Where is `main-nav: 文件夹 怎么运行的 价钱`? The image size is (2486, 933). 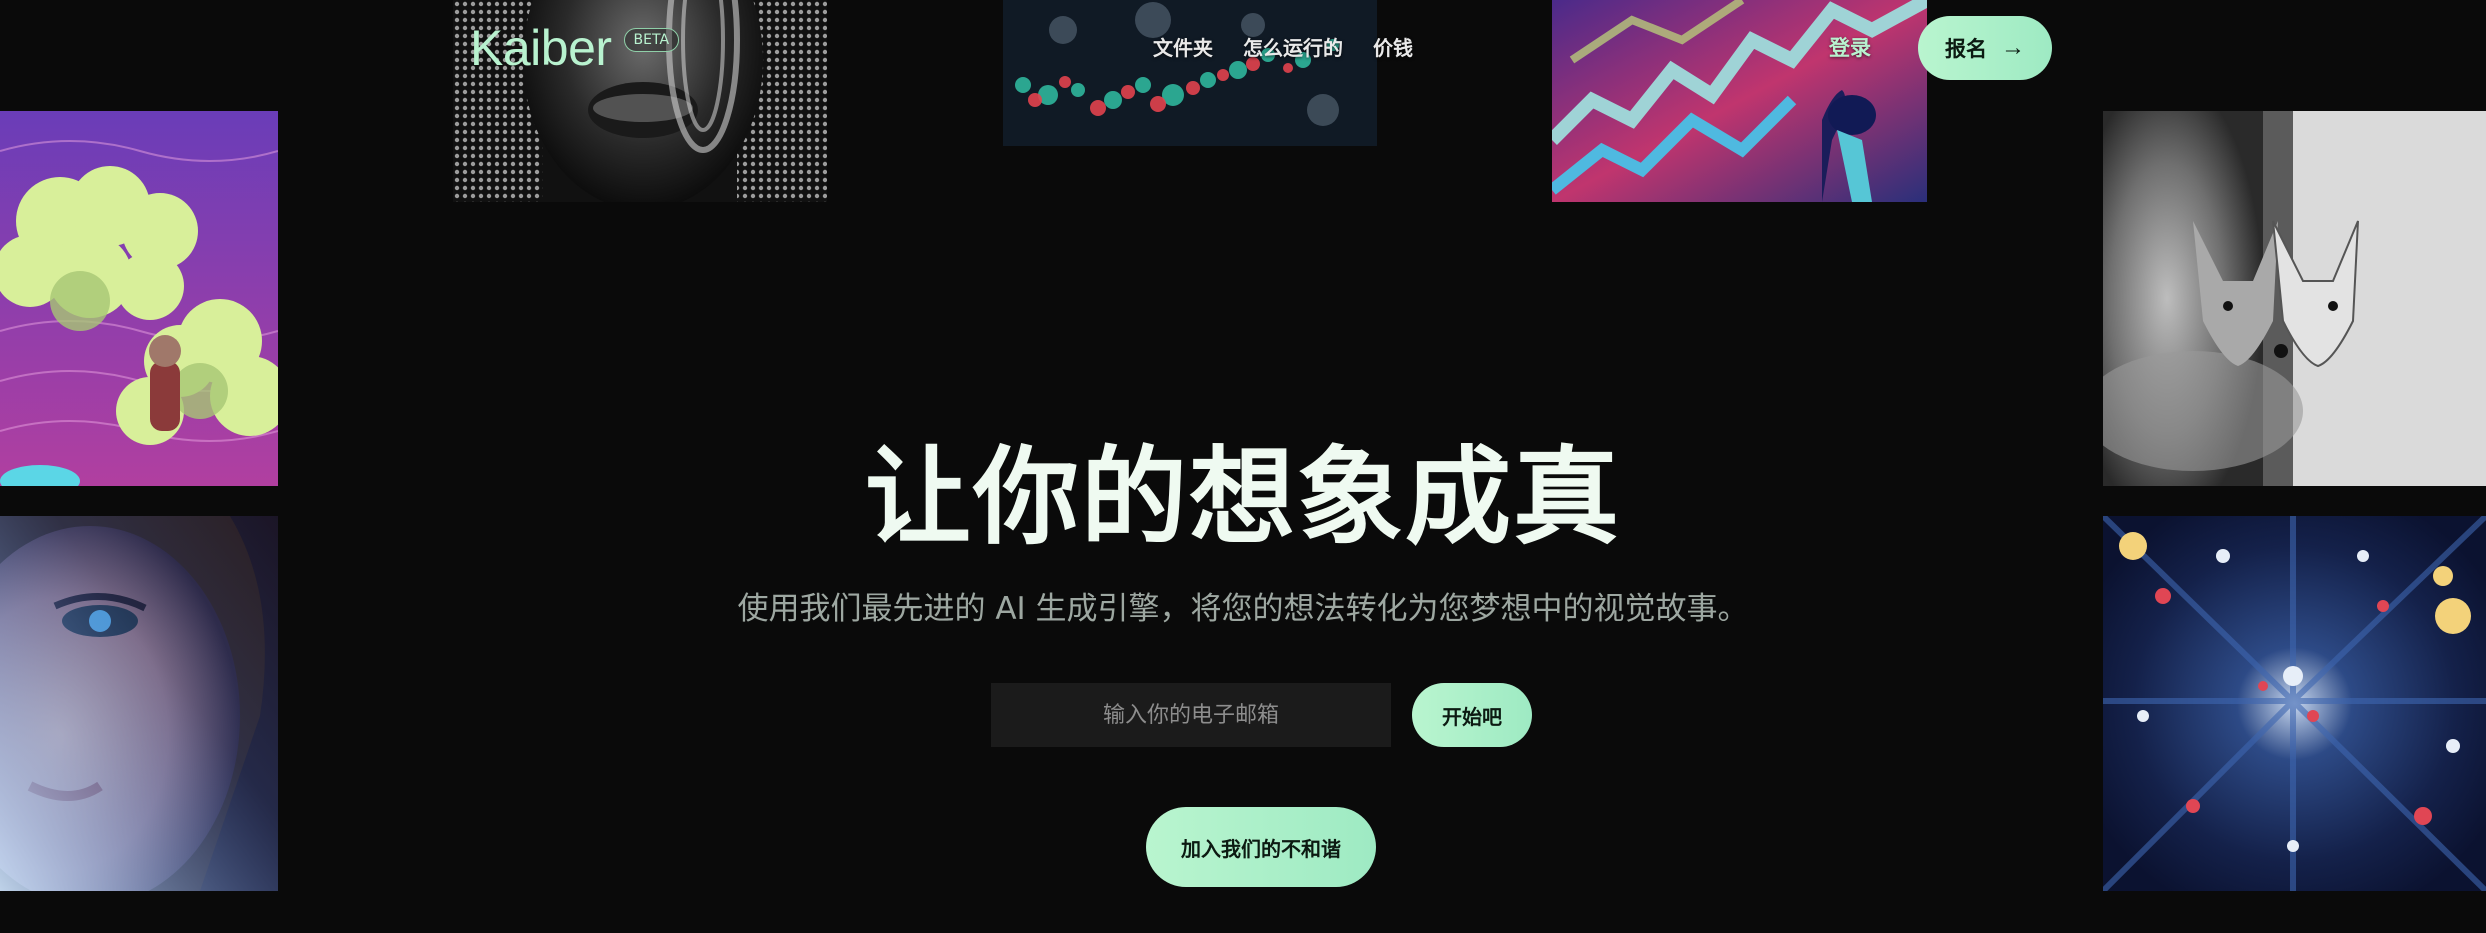
main-nav: 文件夹 怎么运行的 价钱 is located at coordinates (1283, 48).